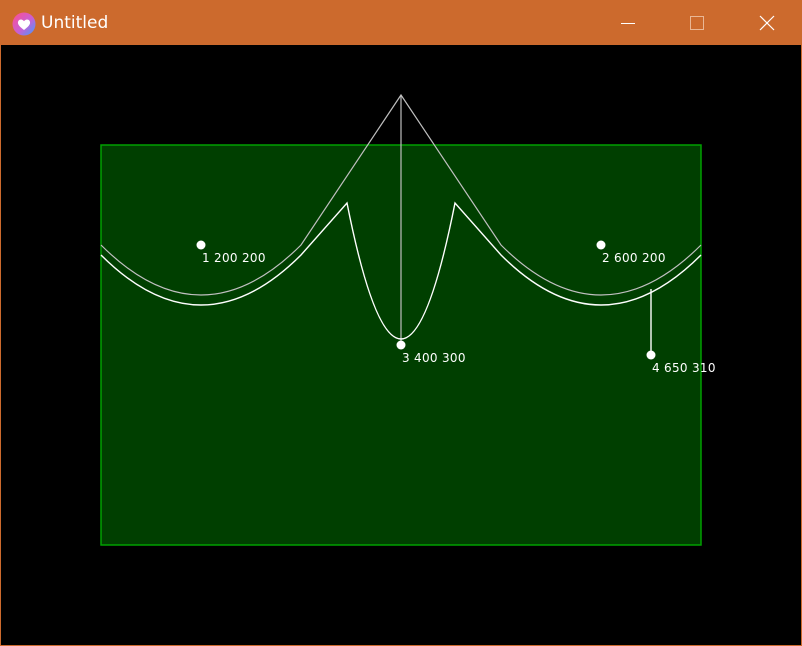 This screenshot has height=646, width=802. I want to click on close-icon, so click(767, 23).